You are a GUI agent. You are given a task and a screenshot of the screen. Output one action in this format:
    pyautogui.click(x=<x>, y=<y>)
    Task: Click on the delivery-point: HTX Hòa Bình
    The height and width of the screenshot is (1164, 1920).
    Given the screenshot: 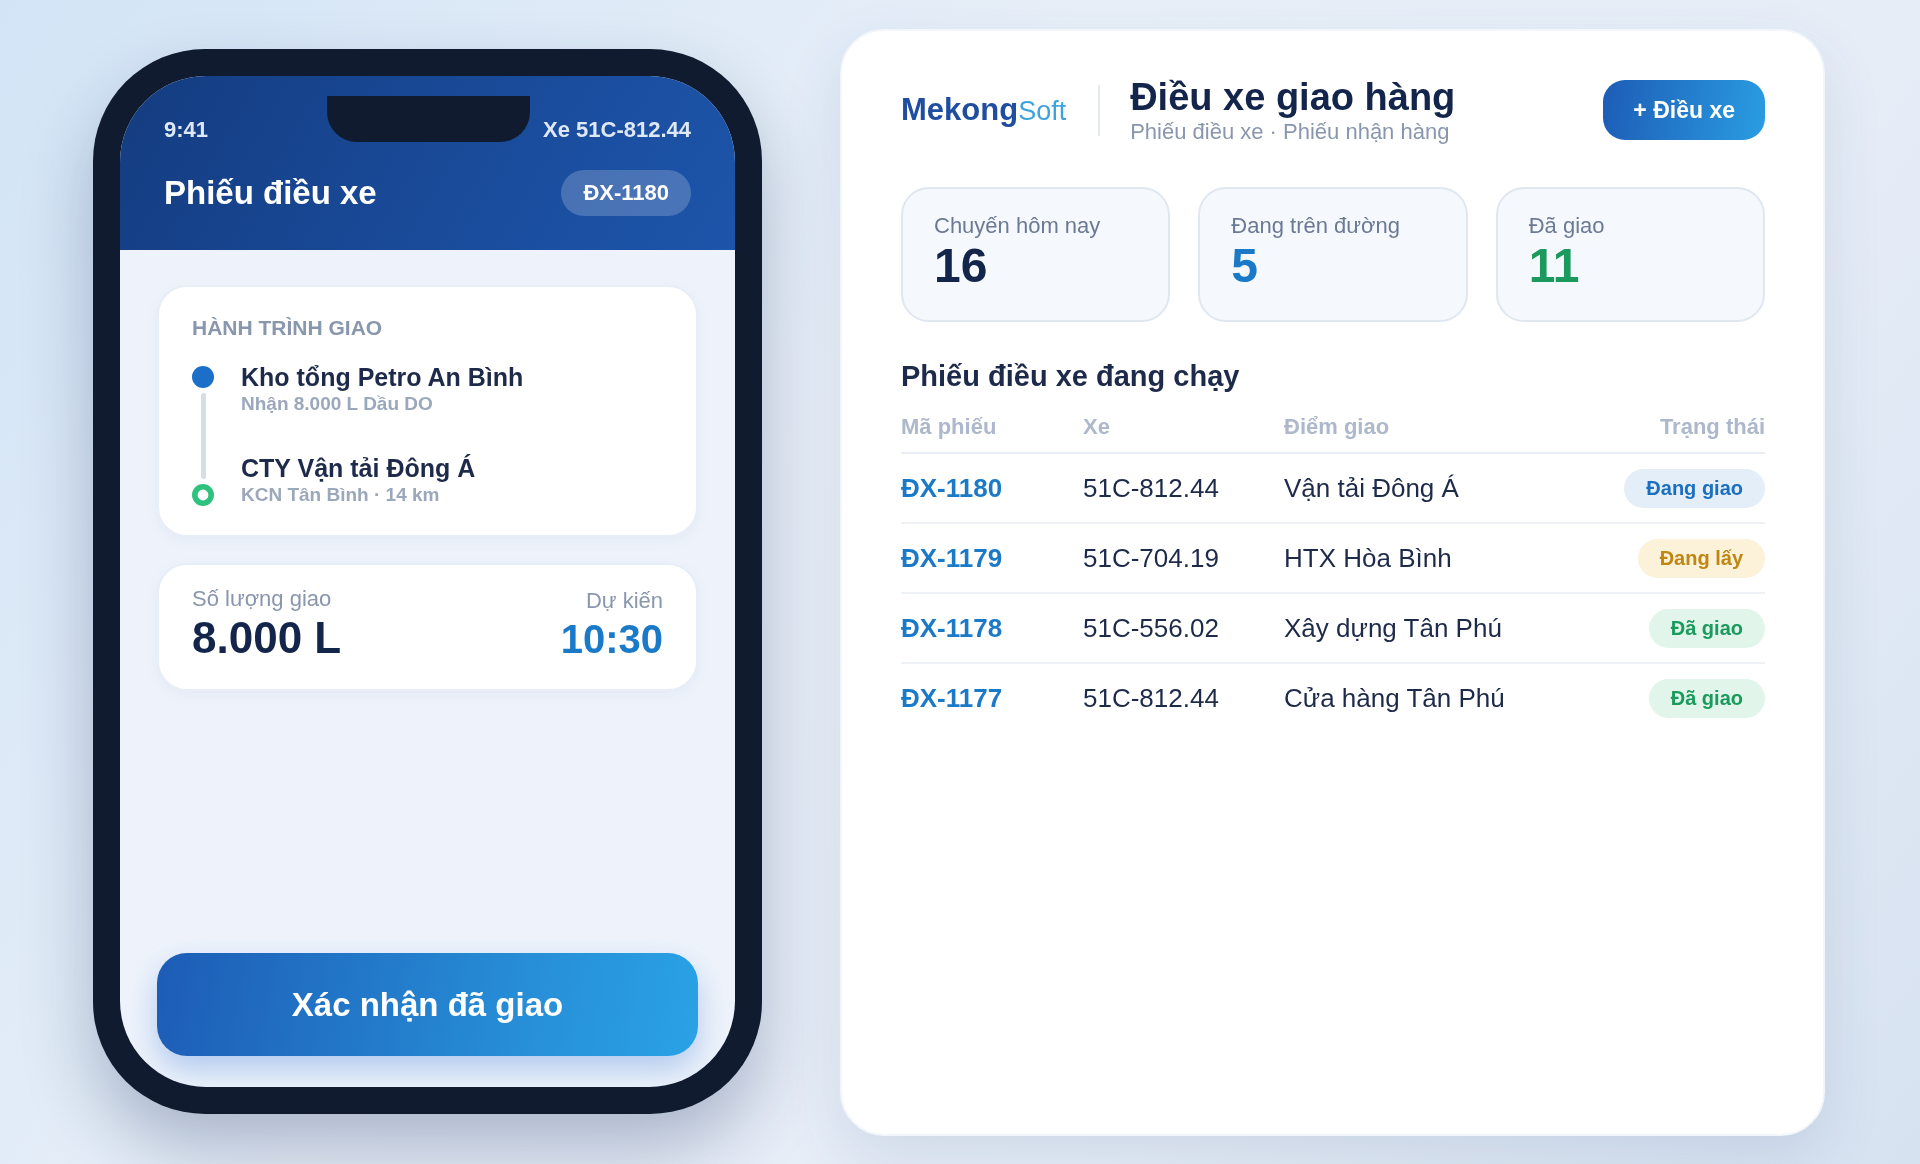 What is the action you would take?
    pyautogui.click(x=1368, y=558)
    